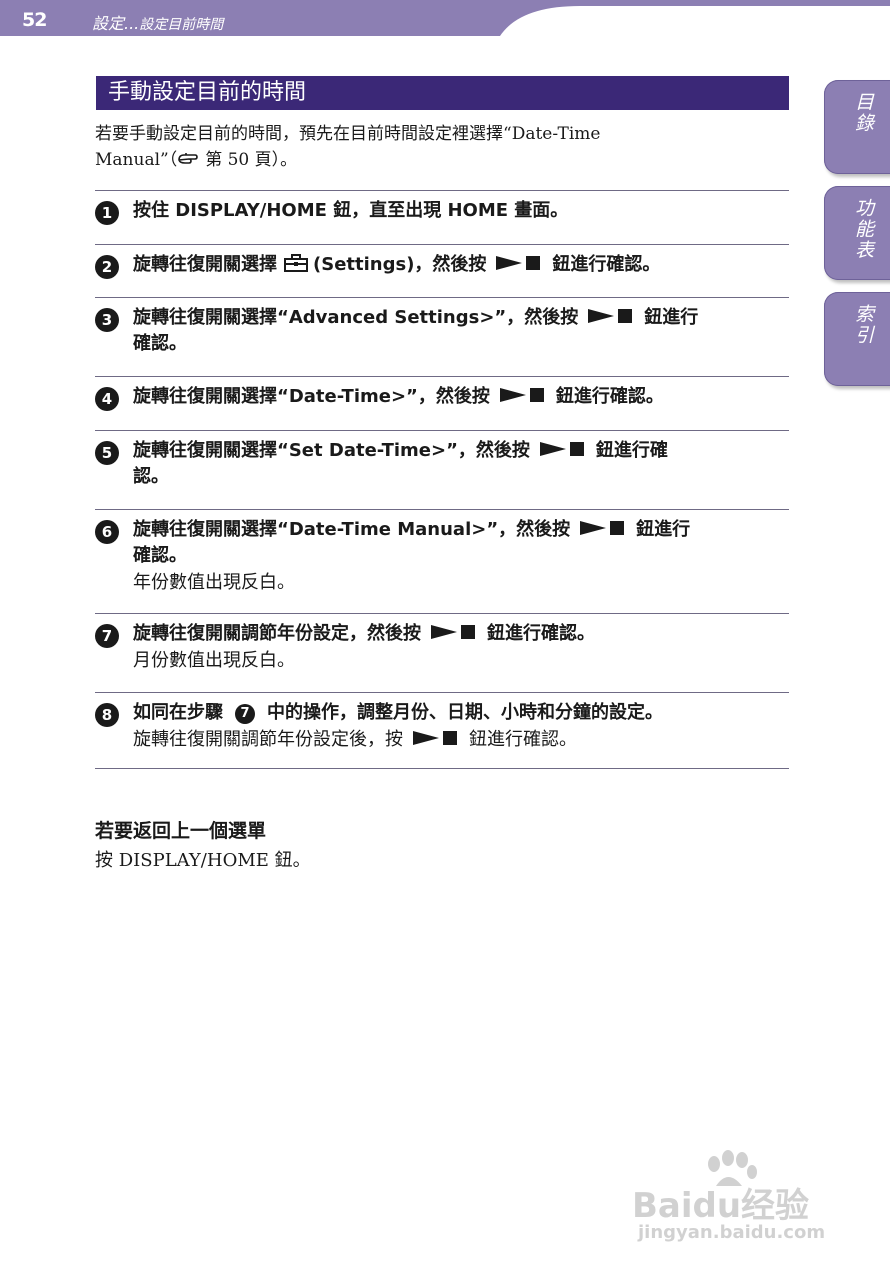 The height and width of the screenshot is (1280, 890). I want to click on baidu-watermark: Baidu经验 jingyan.baidu.com, so click(737, 1200).